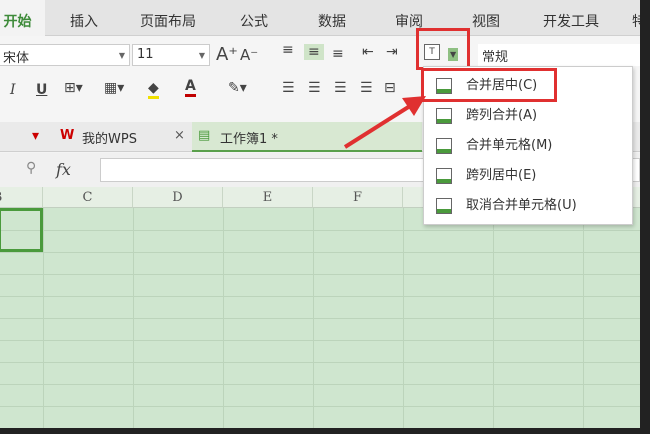 The height and width of the screenshot is (434, 650). Describe the element at coordinates (31, 168) in the screenshot. I see `zoom-search-icon: ⚲` at that location.